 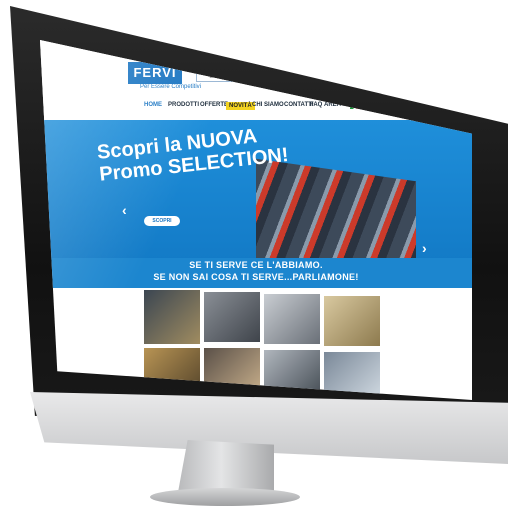 What do you see at coordinates (124, 210) in the screenshot?
I see `carousel-prev-icon: ‹` at bounding box center [124, 210].